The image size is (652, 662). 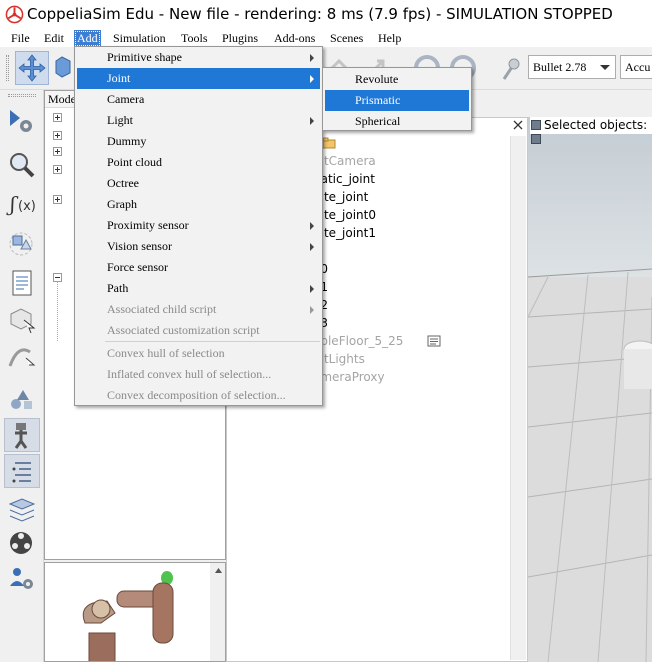 I want to click on robot-models-button, so click(x=22, y=435).